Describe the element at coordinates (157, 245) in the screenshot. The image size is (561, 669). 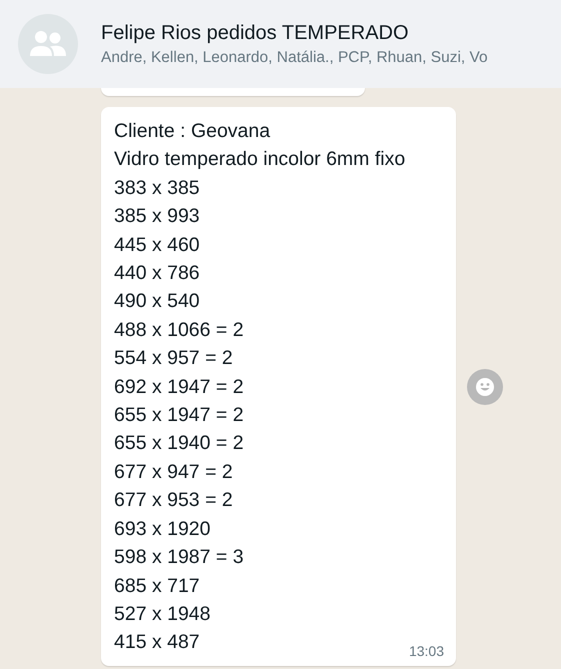
I see `message-line: 445 x 460` at that location.